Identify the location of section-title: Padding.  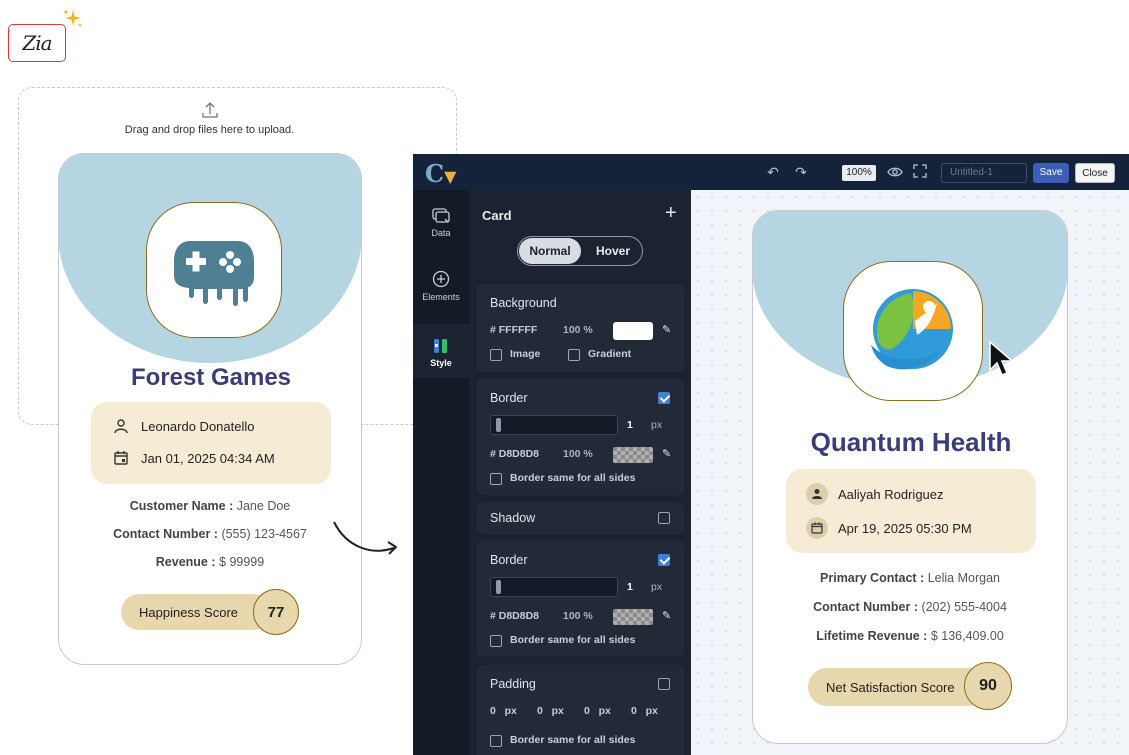
(513, 684).